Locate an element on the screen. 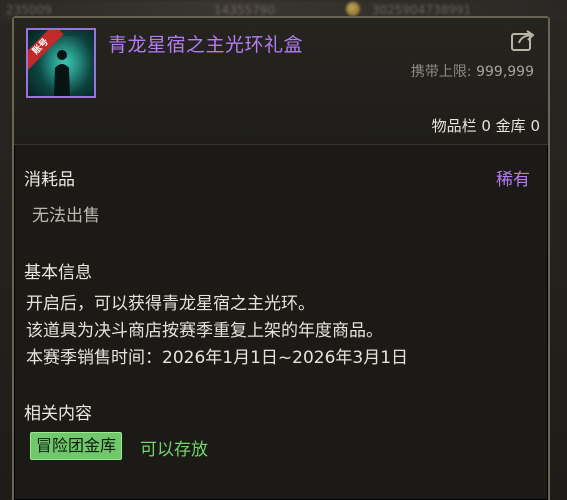 The width and height of the screenshot is (567, 500). carry-limit-label: 携带上限: is located at coordinates (441, 72).